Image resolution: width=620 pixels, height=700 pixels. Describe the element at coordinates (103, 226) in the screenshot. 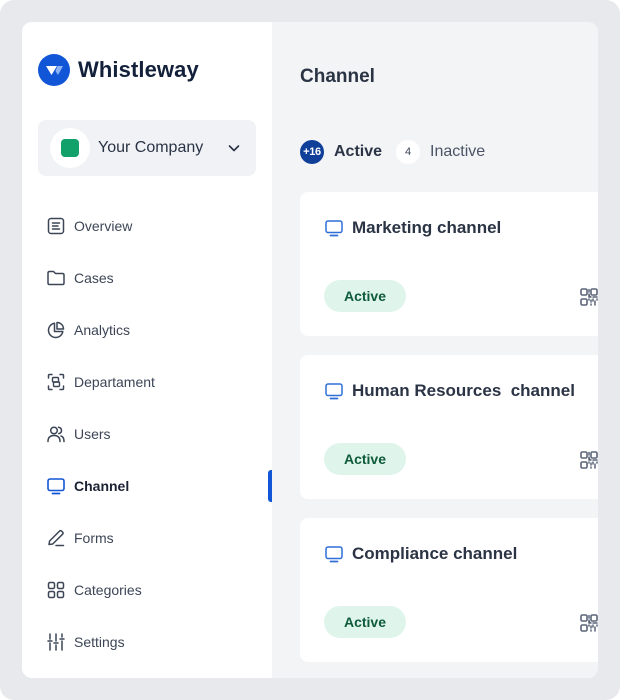

I see `sidebar-item-label: Overview` at that location.